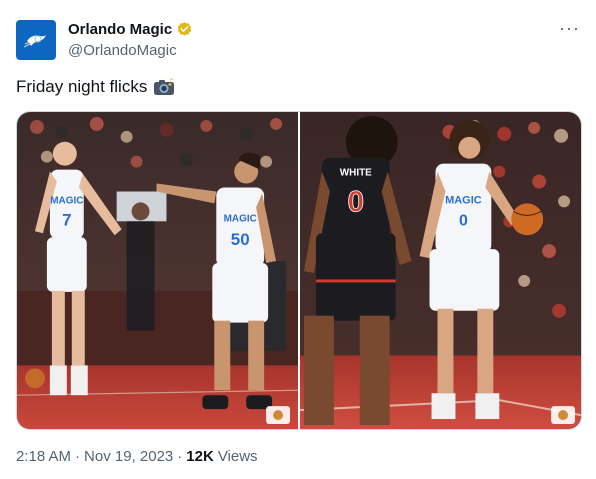  Describe the element at coordinates (164, 86) in the screenshot. I see `camera-flash-icon` at that location.